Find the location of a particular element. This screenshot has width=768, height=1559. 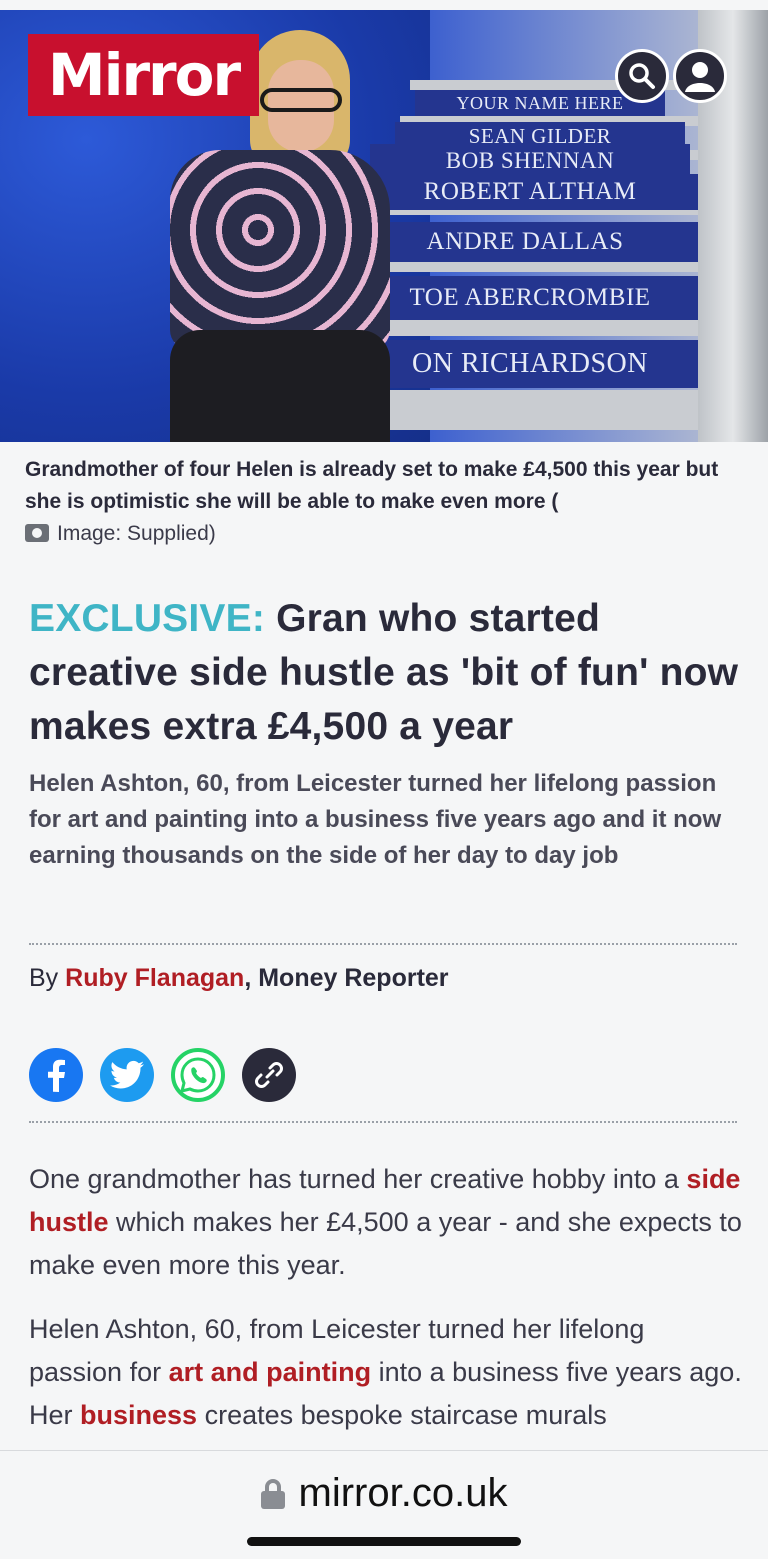

stair-name: ANDRE DALLAS is located at coordinates (525, 242).